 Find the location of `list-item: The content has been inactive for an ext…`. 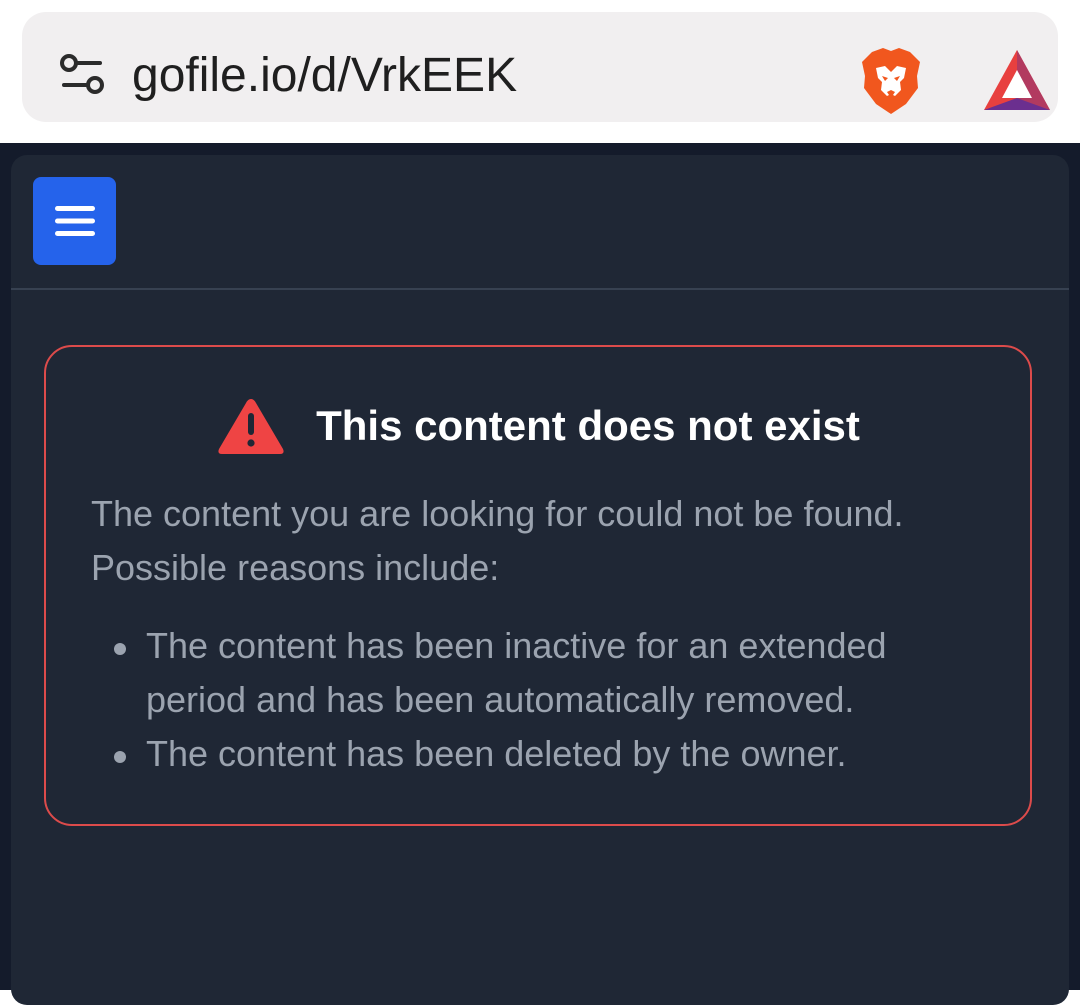

list-item: The content has been inactive for an ext… is located at coordinates (550, 673).